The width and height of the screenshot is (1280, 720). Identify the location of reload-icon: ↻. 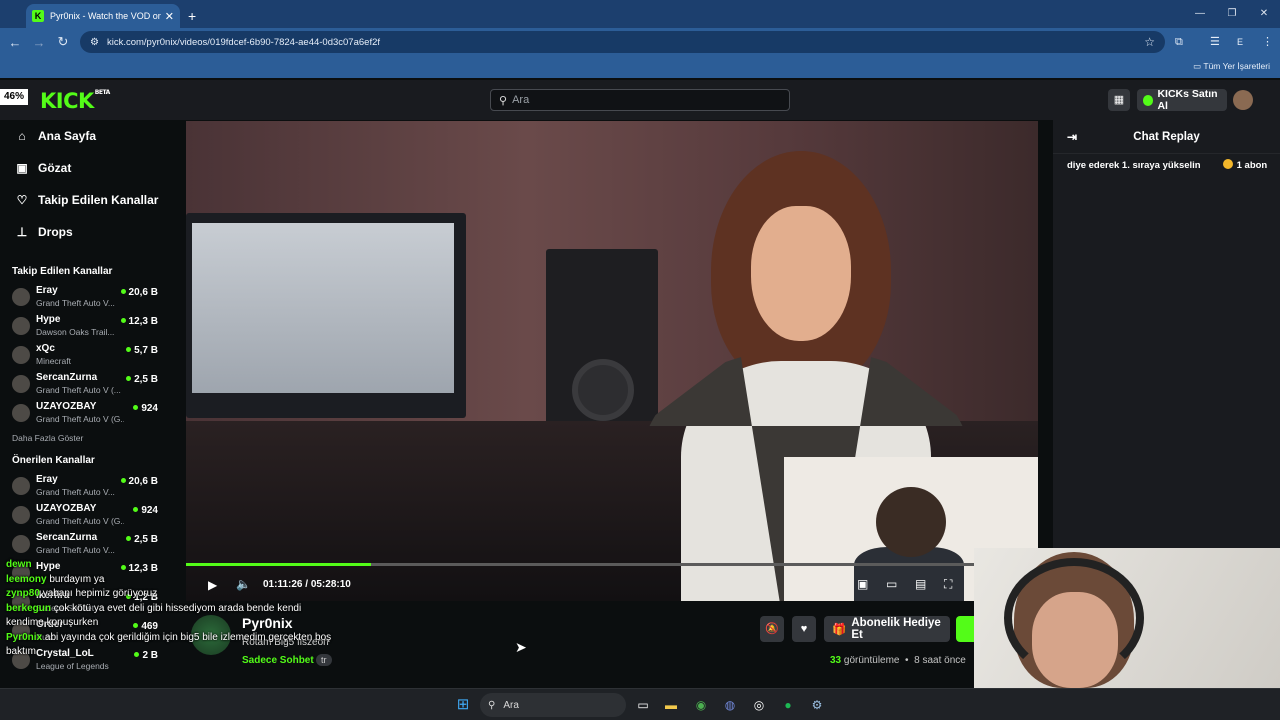
(63, 42).